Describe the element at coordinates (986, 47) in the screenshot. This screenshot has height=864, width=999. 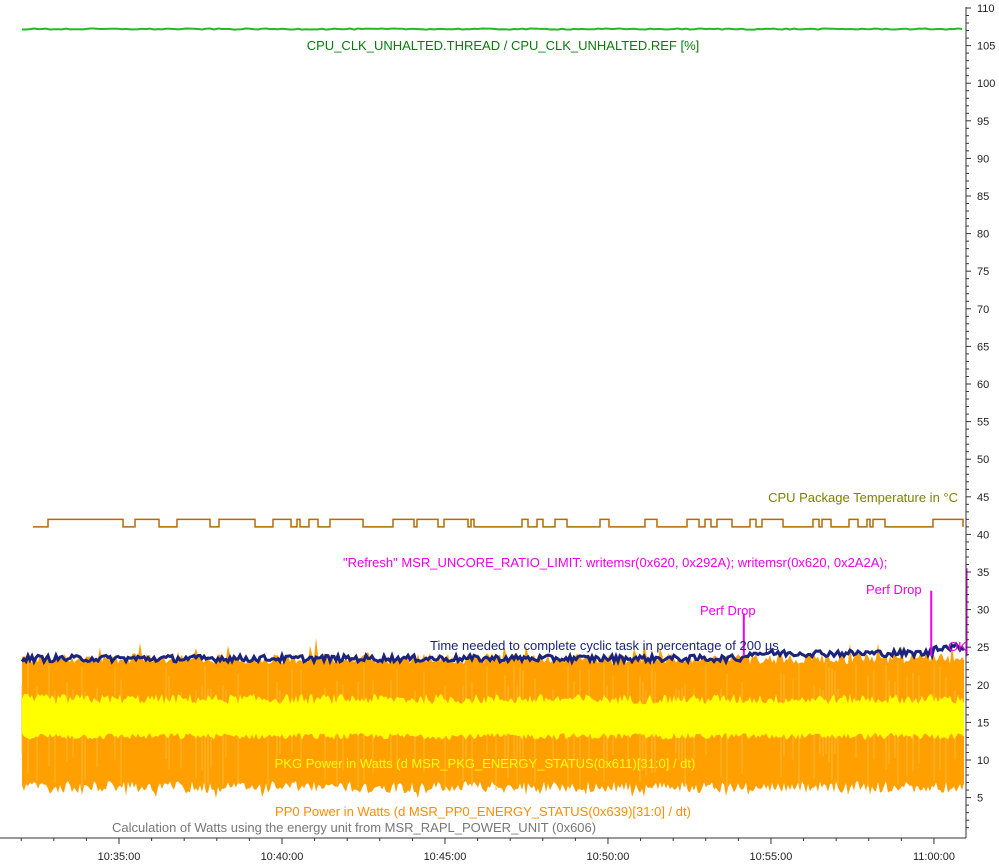
I see `y-tick-label: 105` at that location.